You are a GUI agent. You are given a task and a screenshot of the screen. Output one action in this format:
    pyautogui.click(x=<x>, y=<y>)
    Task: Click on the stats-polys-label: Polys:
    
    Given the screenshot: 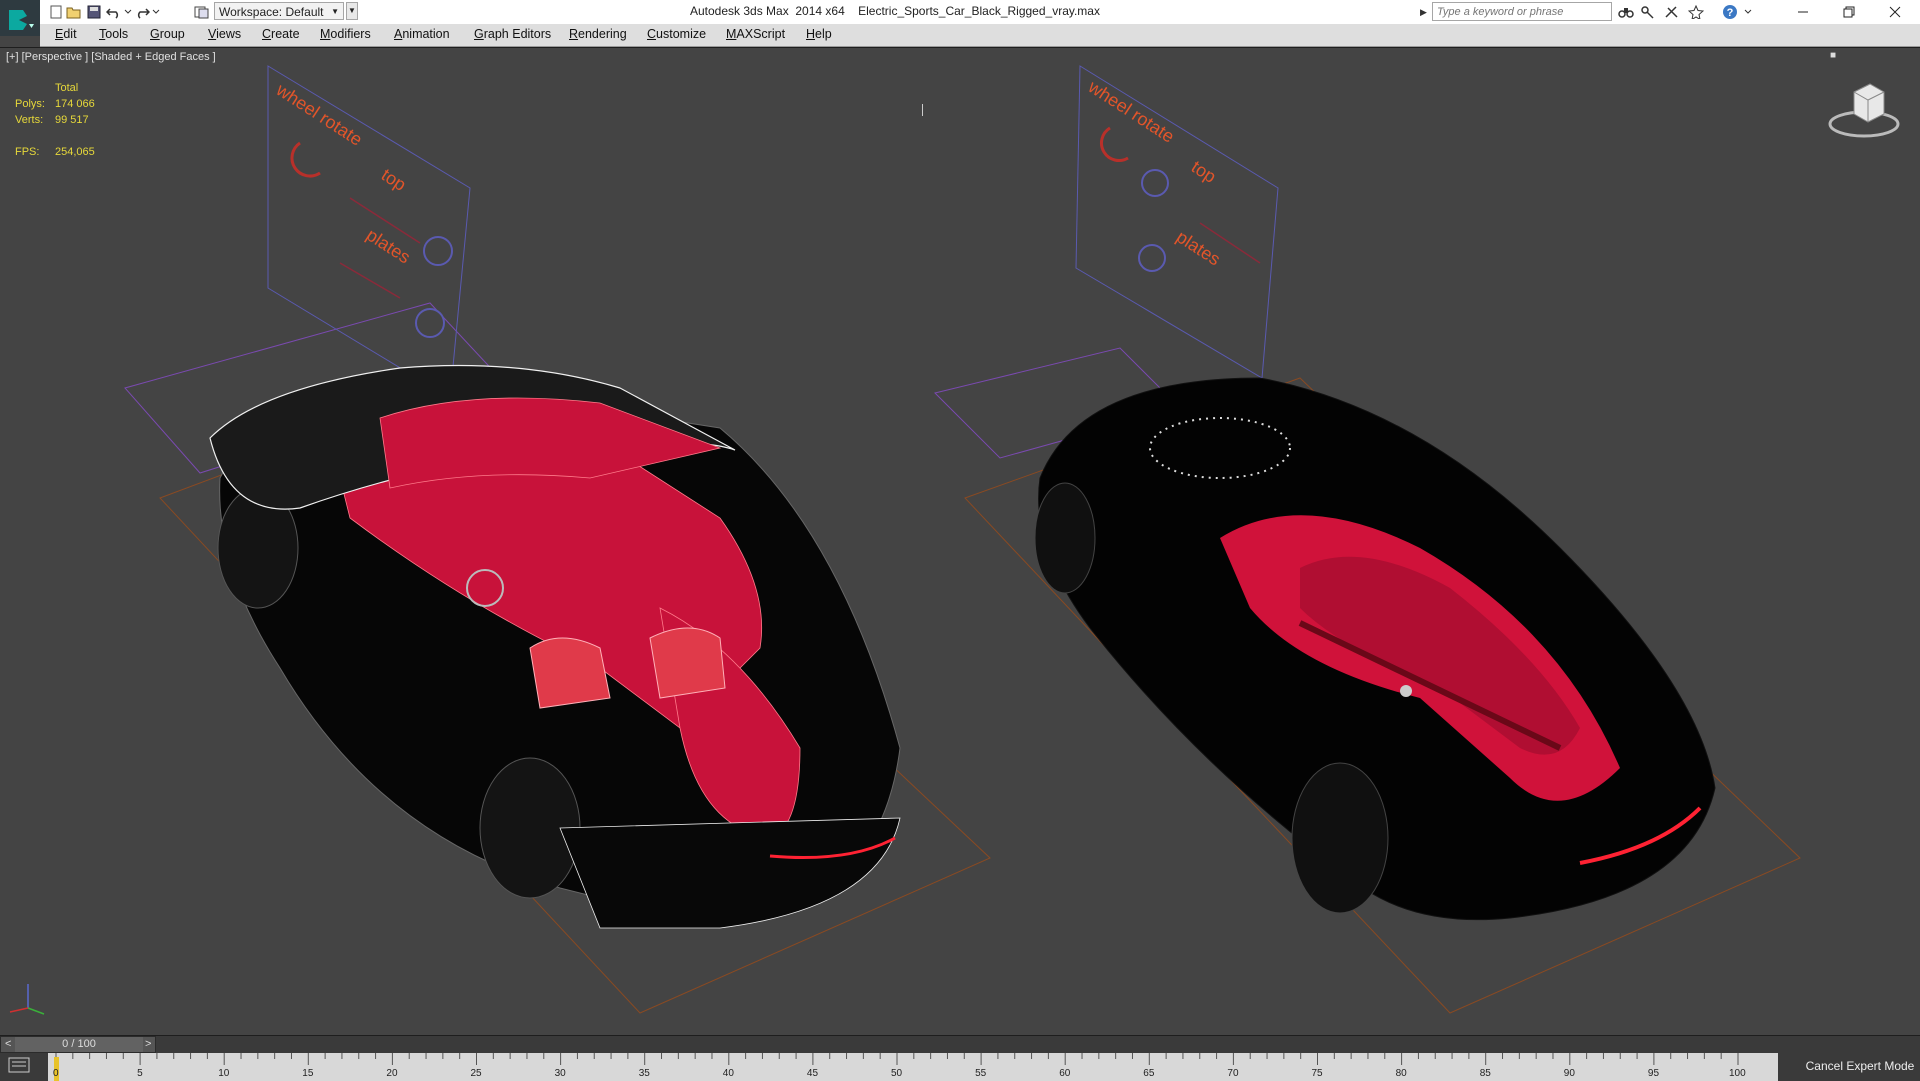 What is the action you would take?
    pyautogui.click(x=30, y=104)
    